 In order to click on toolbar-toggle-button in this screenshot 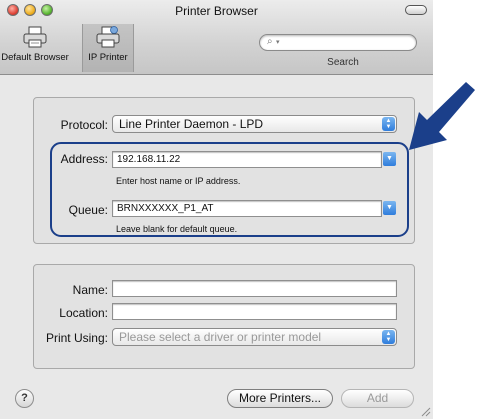, I will do `click(416, 10)`.